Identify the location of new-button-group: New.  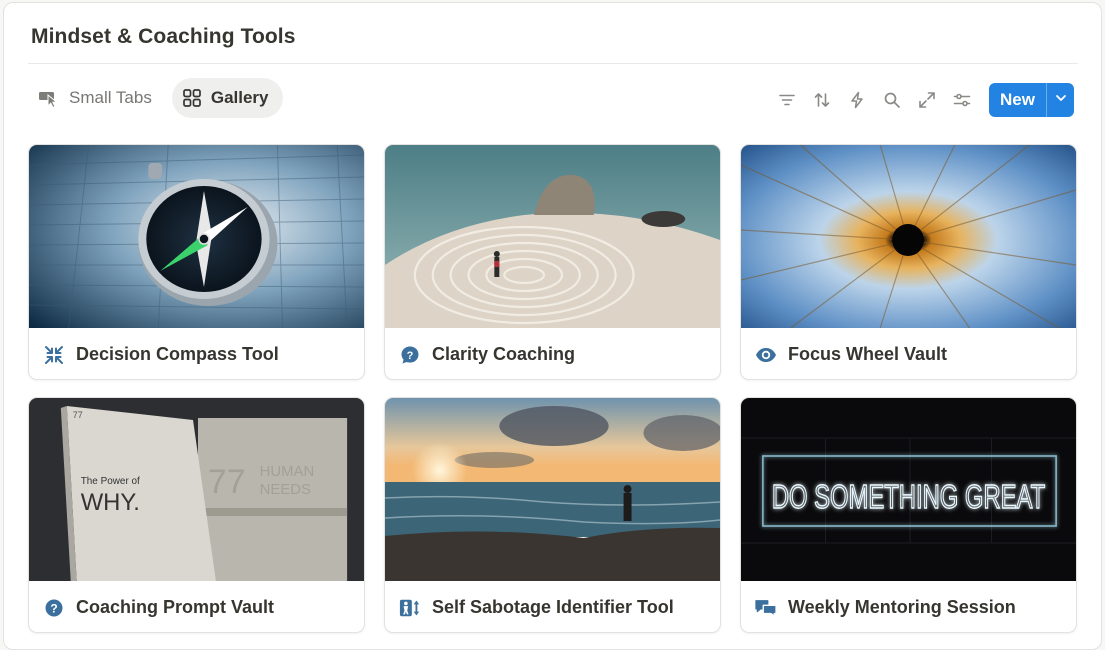
(1031, 100).